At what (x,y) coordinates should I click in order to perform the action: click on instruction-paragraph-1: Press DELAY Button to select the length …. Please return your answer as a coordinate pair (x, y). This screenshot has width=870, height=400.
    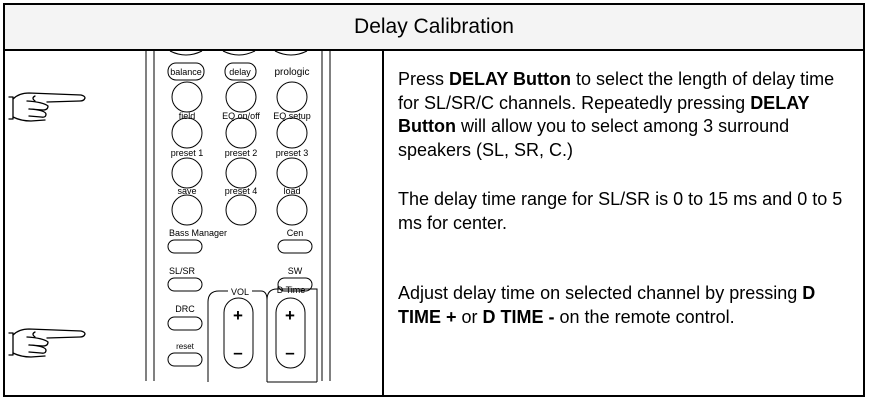
    Looking at the image, I should click on (628, 115).